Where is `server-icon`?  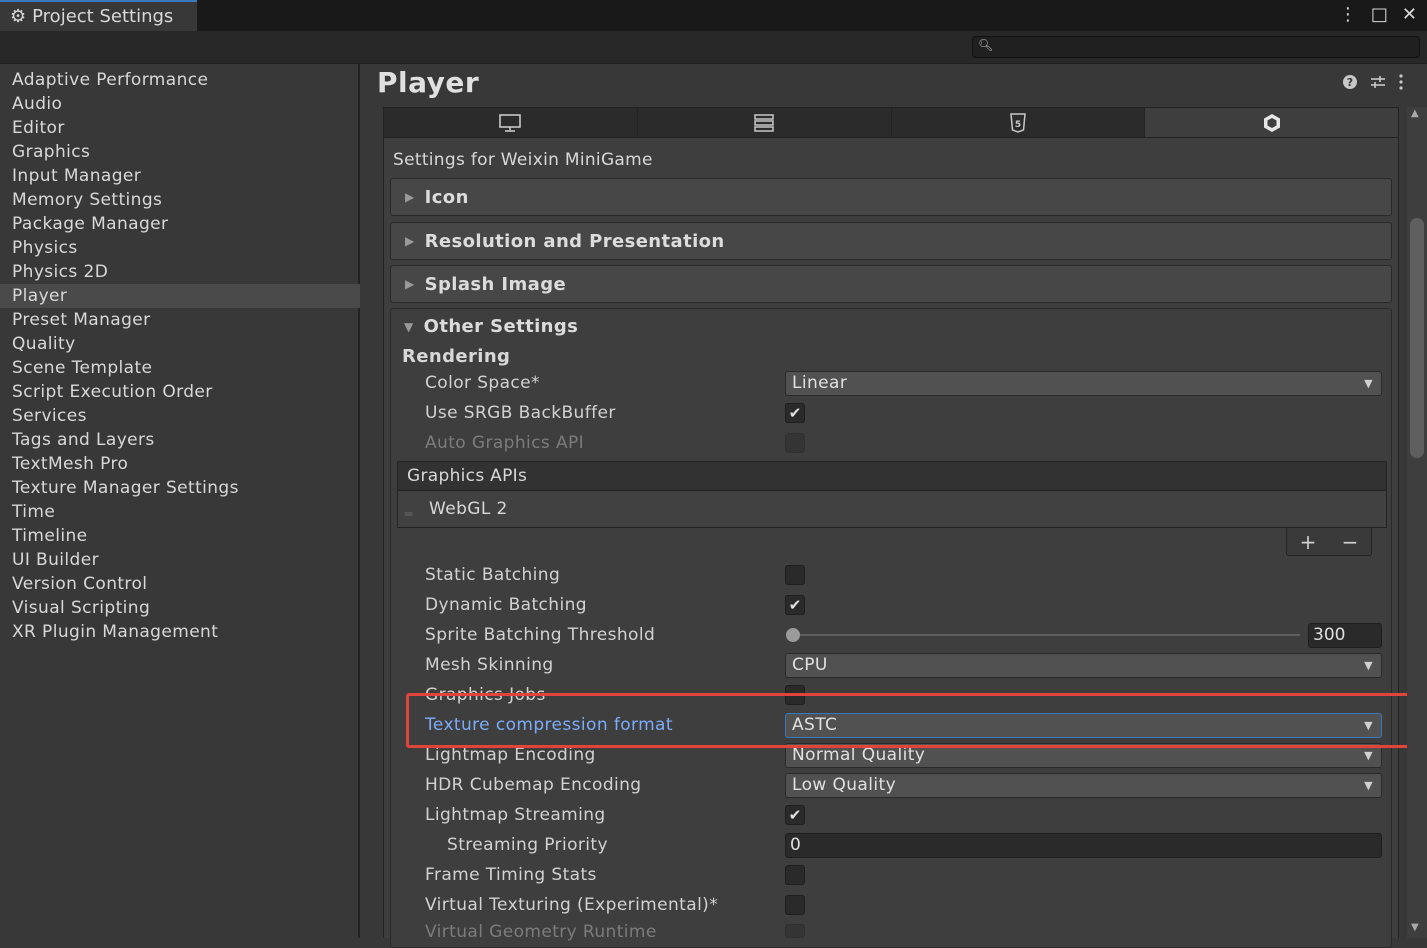 server-icon is located at coordinates (764, 122).